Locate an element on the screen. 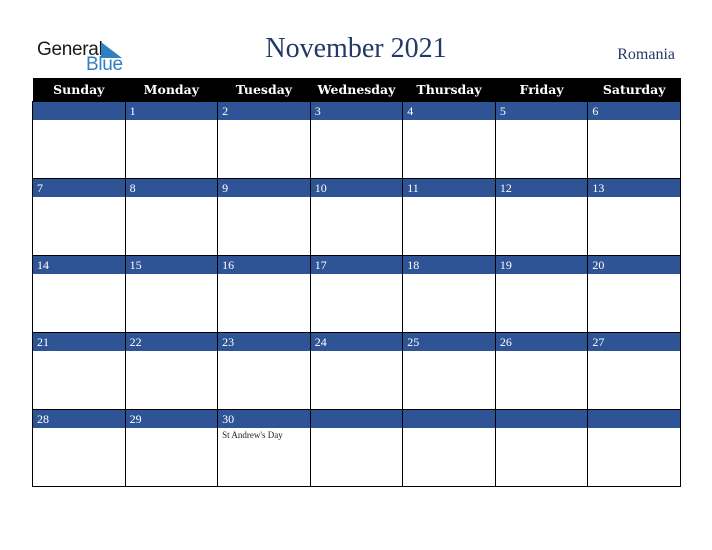  day-number: 16 is located at coordinates (264, 265).